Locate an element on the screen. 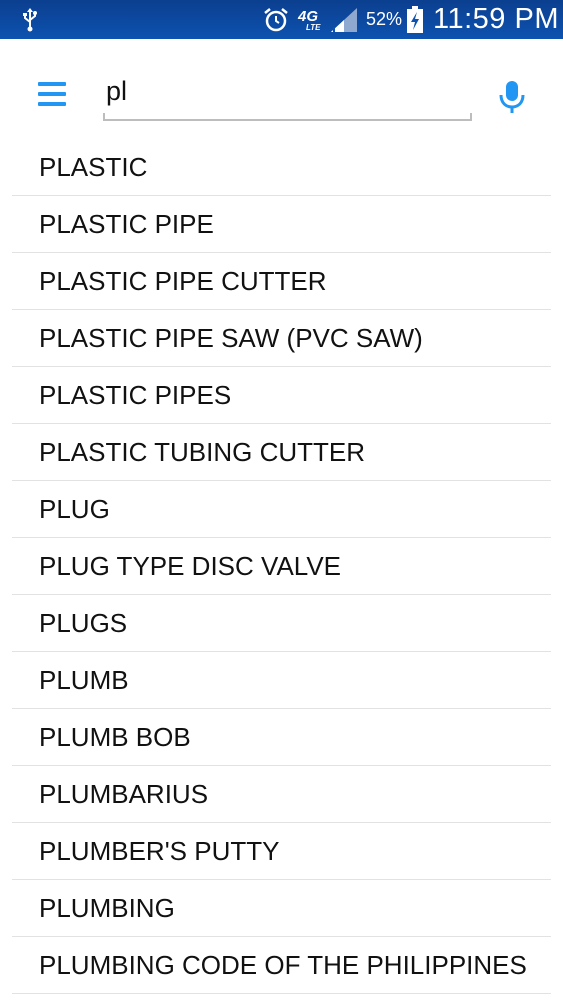  search-toolbar is located at coordinates (281, 89).